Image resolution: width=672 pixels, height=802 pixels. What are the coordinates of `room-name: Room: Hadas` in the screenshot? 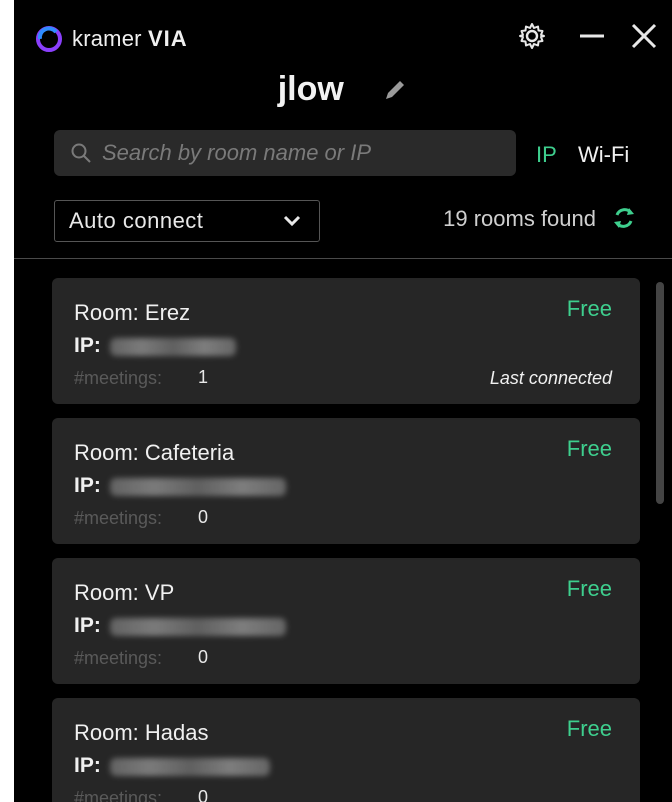 It's located at (141, 732).